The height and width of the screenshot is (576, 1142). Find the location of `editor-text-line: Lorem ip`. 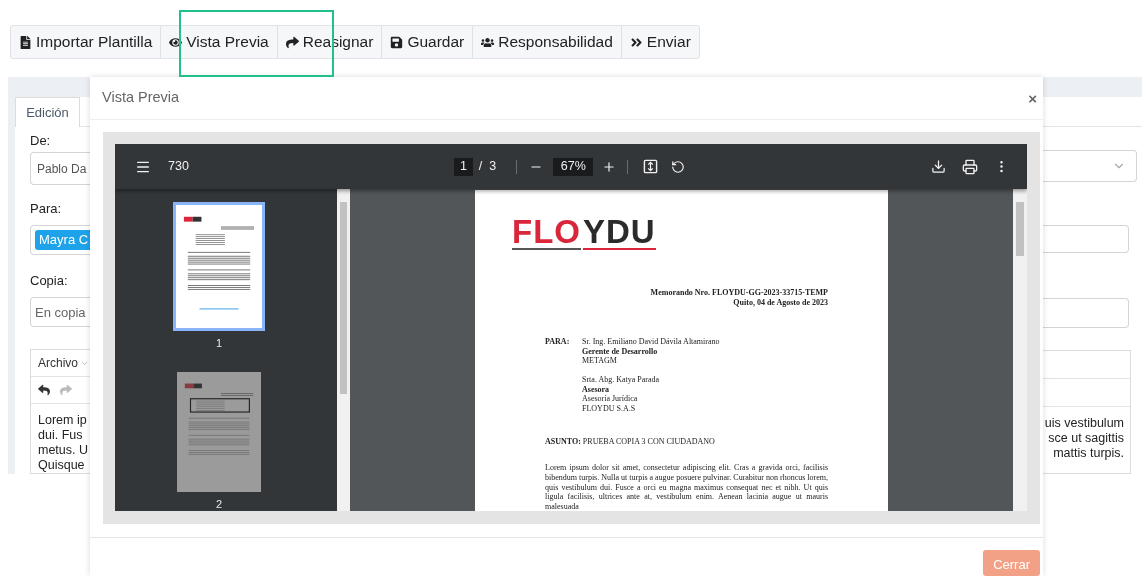

editor-text-line: Lorem ip is located at coordinates (63, 420).